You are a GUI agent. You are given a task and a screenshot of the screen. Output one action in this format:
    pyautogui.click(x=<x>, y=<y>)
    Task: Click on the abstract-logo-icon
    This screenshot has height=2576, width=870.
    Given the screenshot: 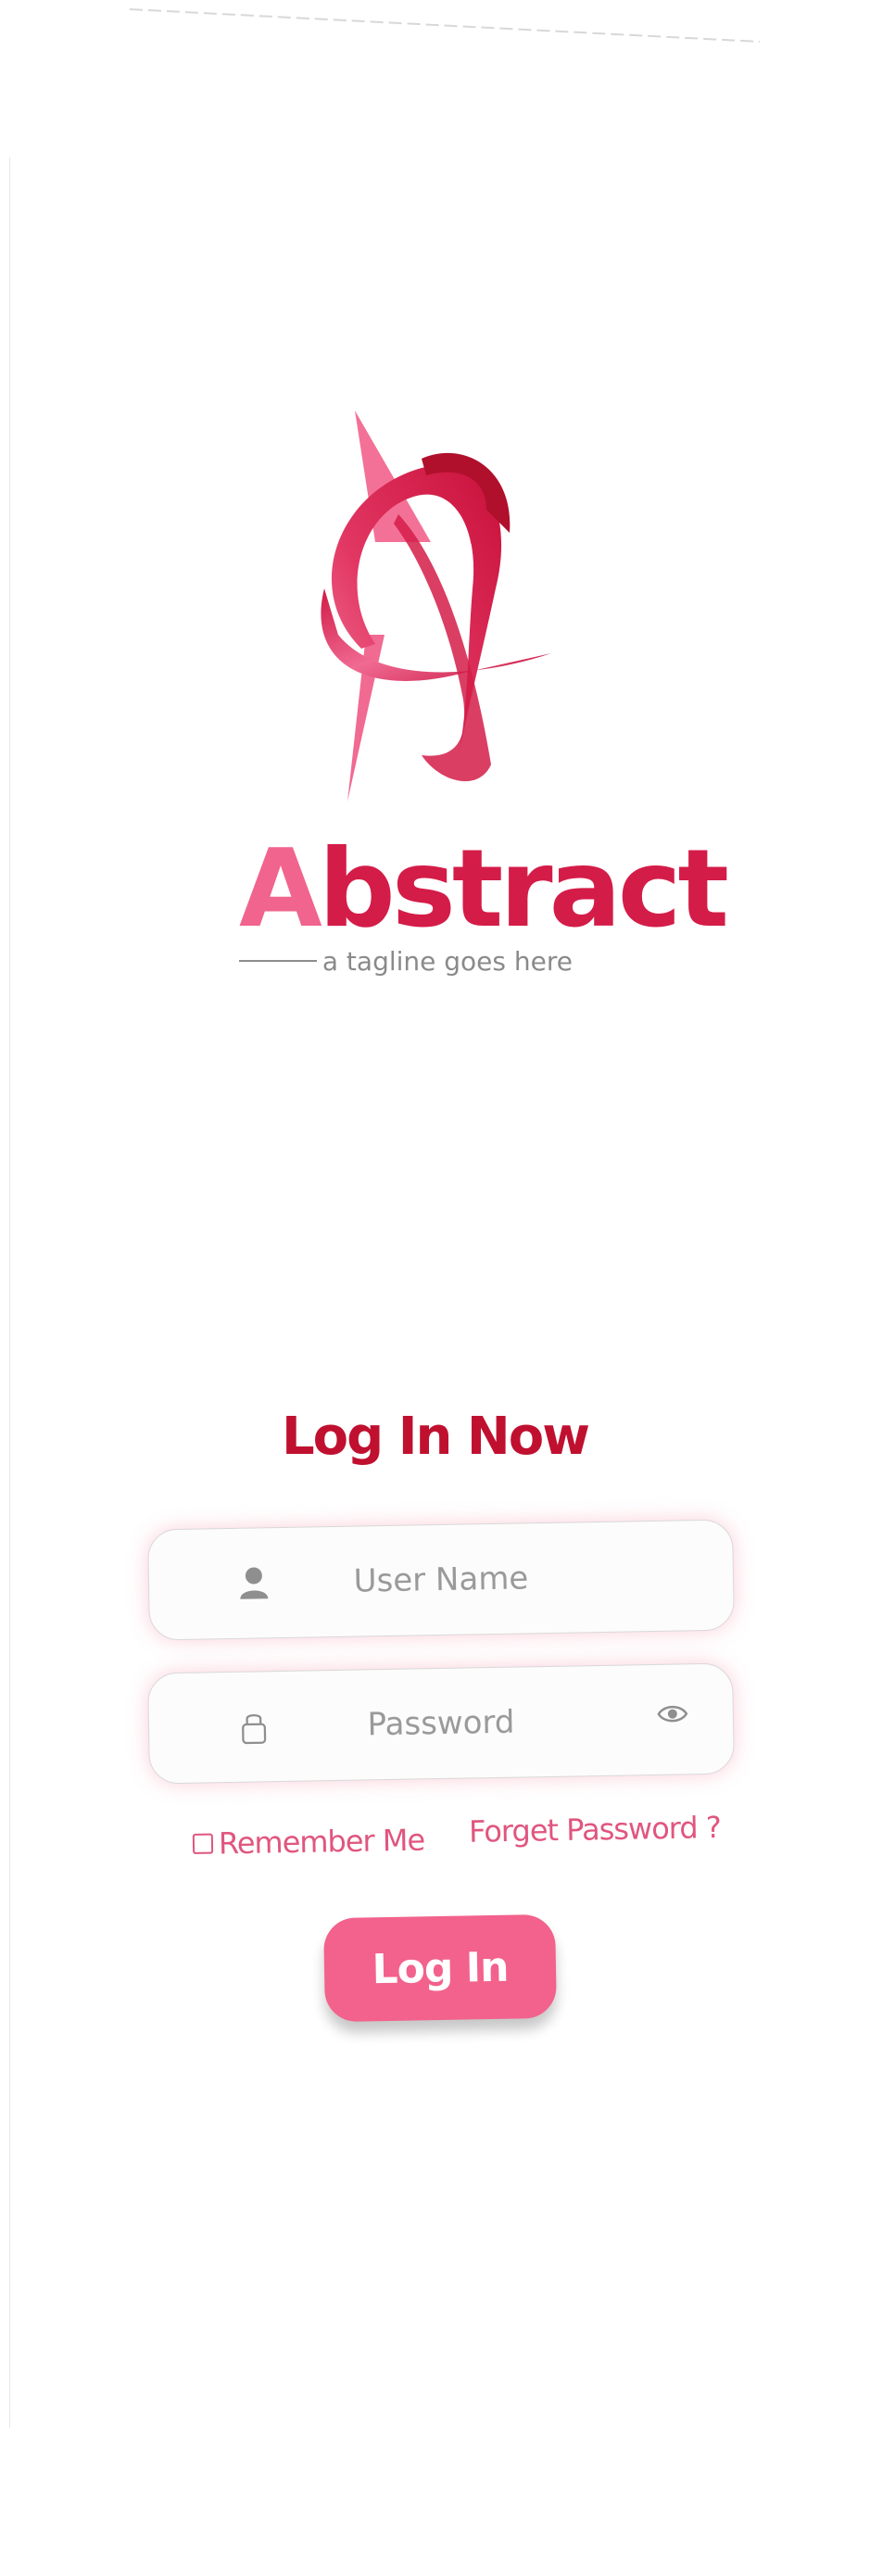 What is the action you would take?
    pyautogui.click(x=436, y=606)
    